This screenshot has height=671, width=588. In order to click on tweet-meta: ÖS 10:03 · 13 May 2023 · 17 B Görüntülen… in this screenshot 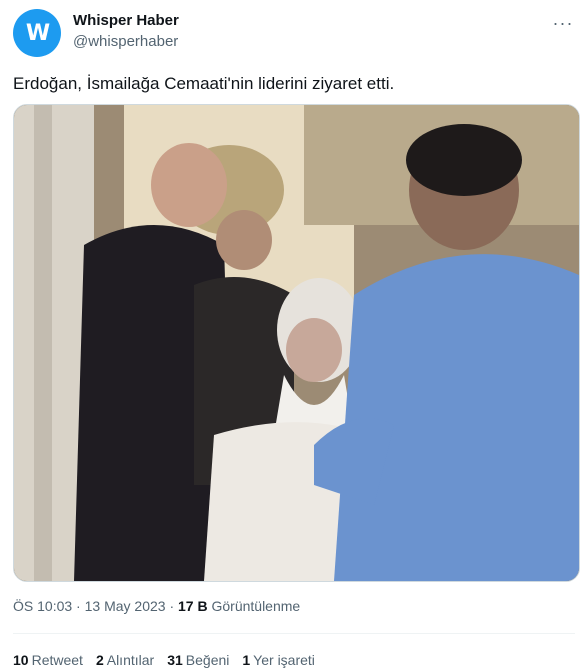, I will do `click(156, 606)`.